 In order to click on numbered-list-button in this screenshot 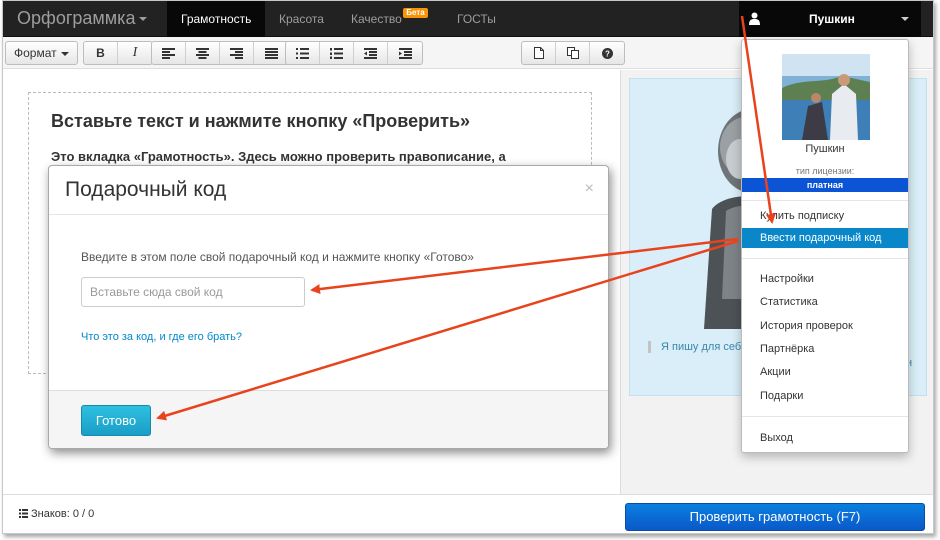, I will do `click(337, 53)`.